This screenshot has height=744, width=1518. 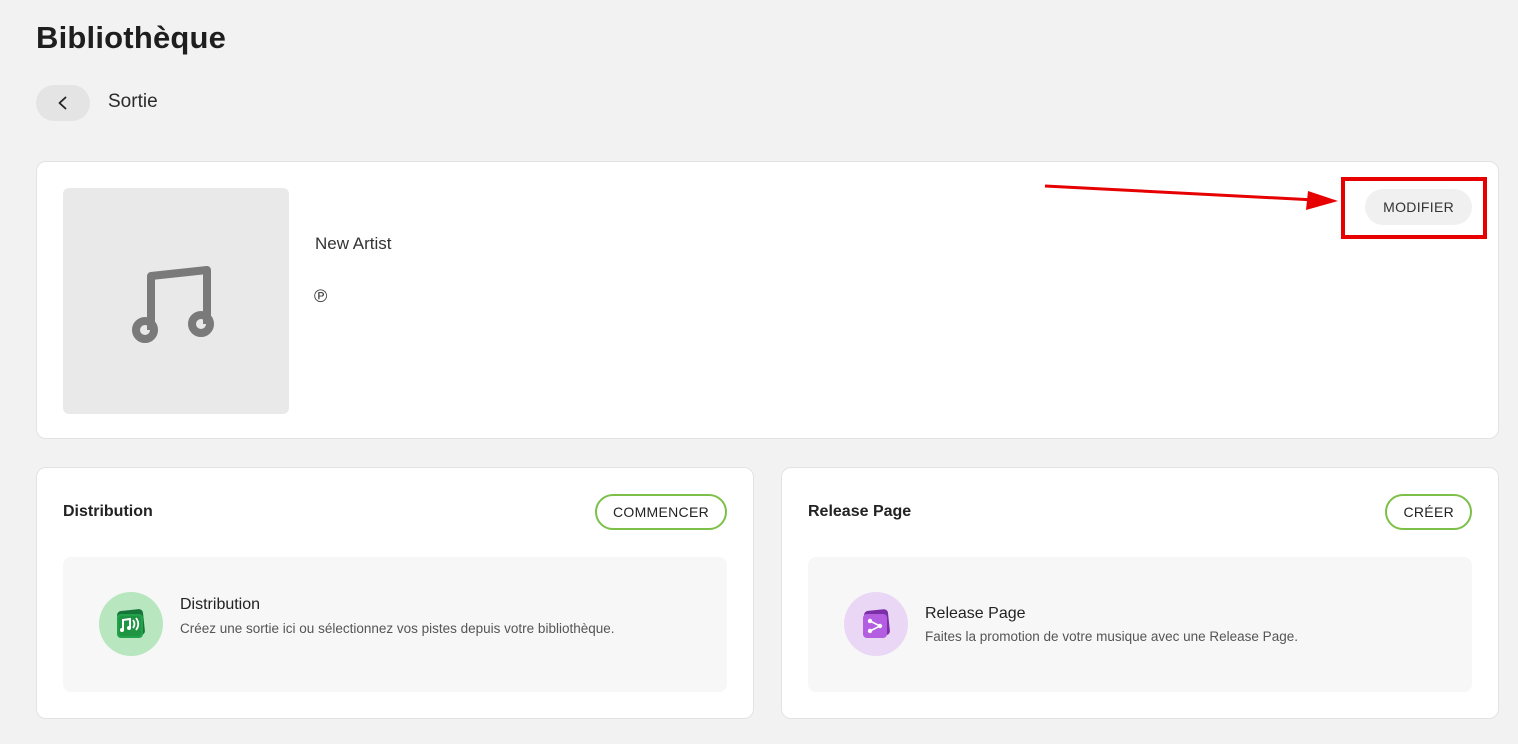 What do you see at coordinates (1191, 197) in the screenshot?
I see `annotation-arrow` at bounding box center [1191, 197].